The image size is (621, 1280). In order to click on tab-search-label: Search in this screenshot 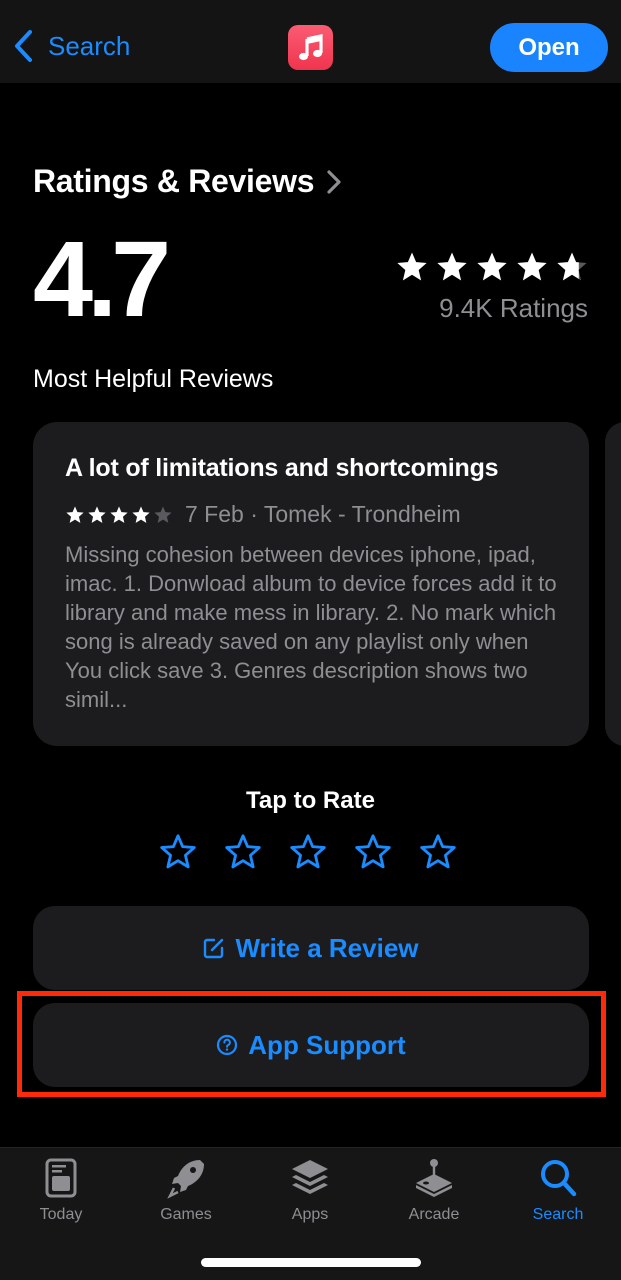, I will do `click(558, 1214)`.